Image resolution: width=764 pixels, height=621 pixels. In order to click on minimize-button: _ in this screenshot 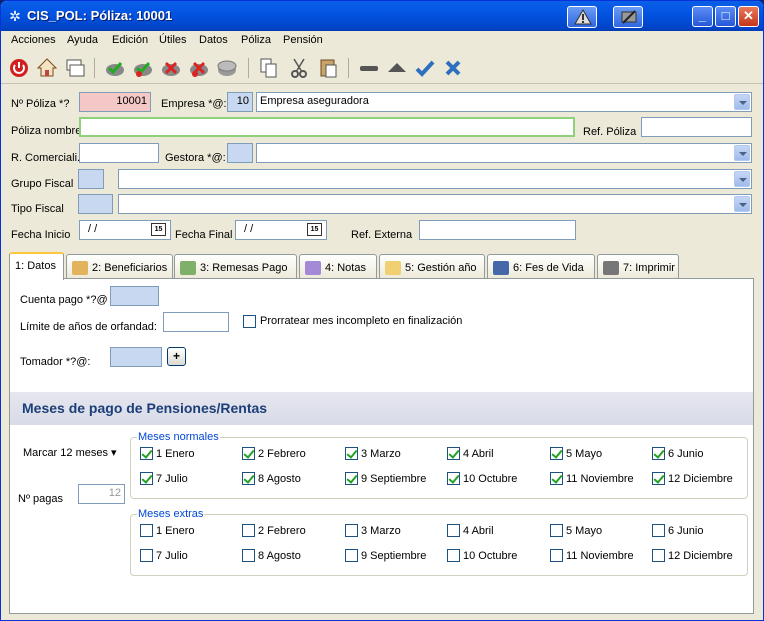, I will do `click(702, 16)`.